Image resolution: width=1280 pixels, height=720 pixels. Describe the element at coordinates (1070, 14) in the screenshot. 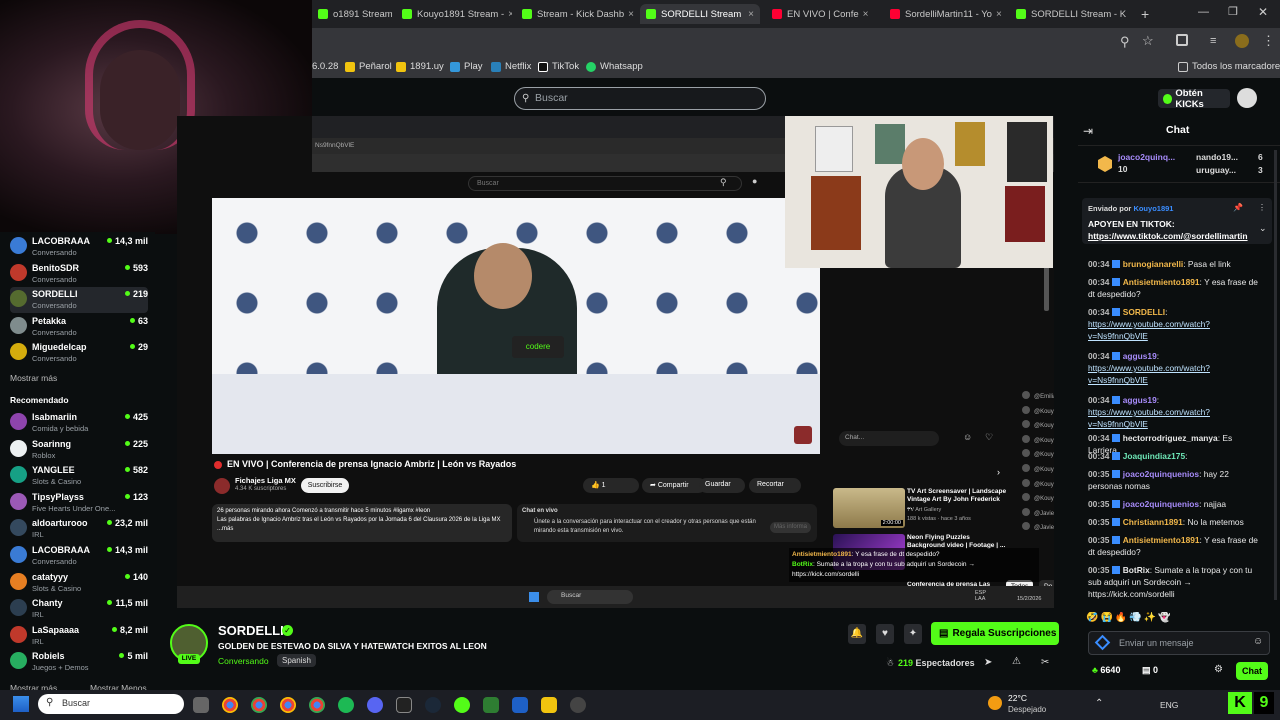

I see `browser-tab: SORDELLI Stream - K×` at that location.